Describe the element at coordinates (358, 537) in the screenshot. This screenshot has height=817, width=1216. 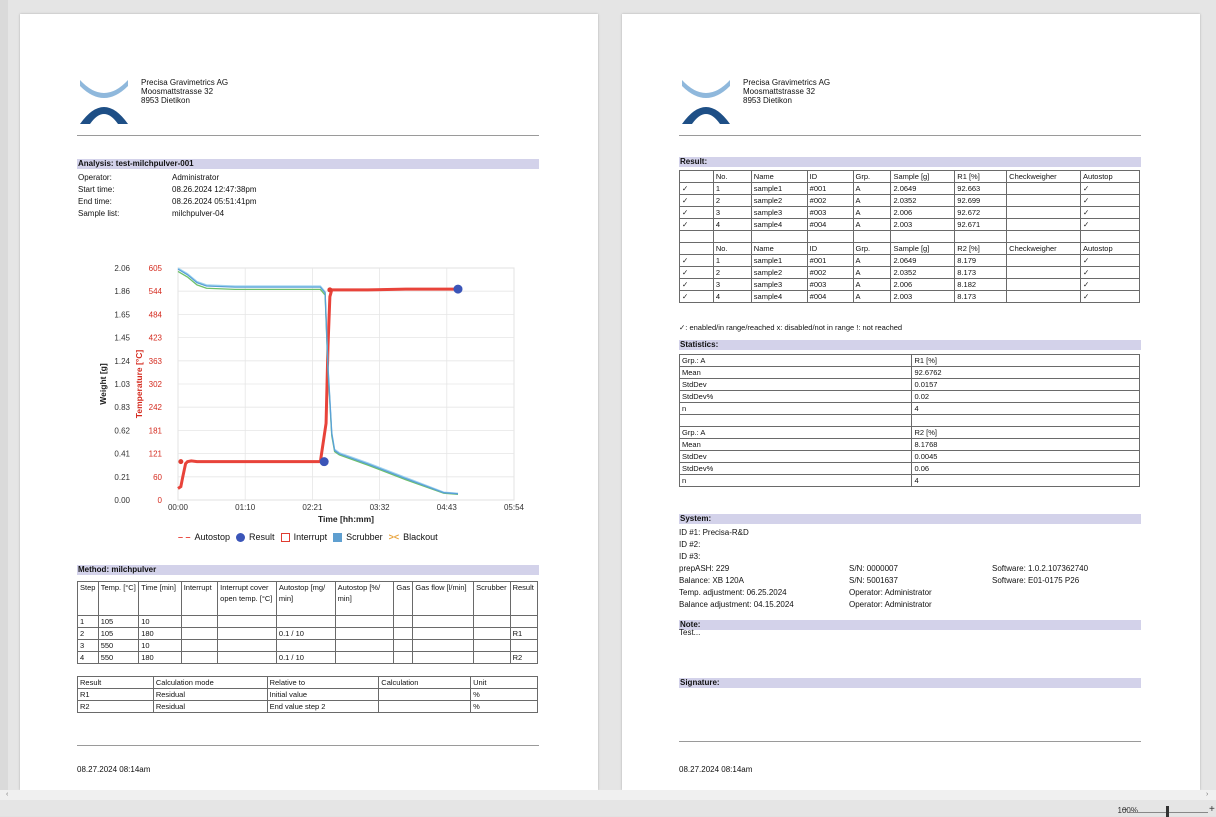
I see `legend-scrubber: Scrubber` at that location.